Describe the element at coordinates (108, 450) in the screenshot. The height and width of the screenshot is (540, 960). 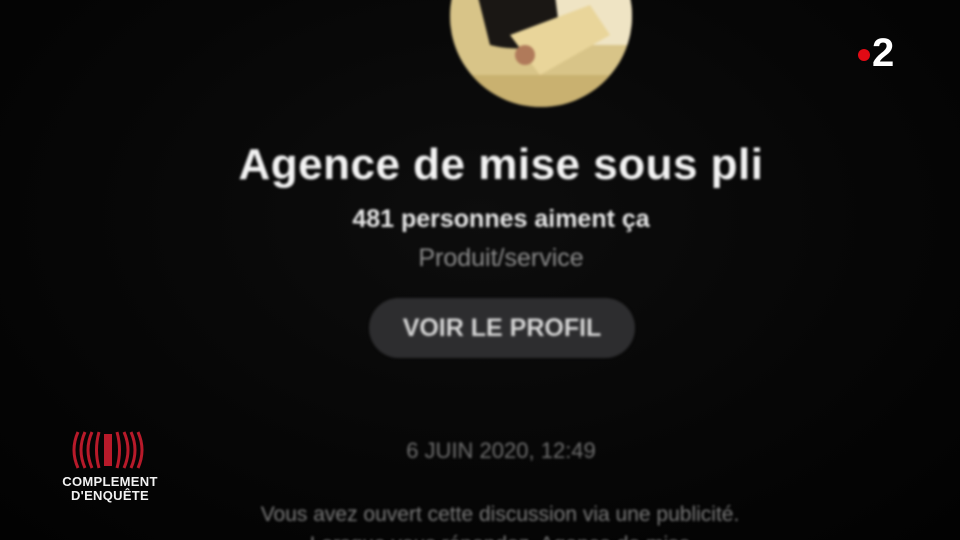
I see `show-mark-icon` at that location.